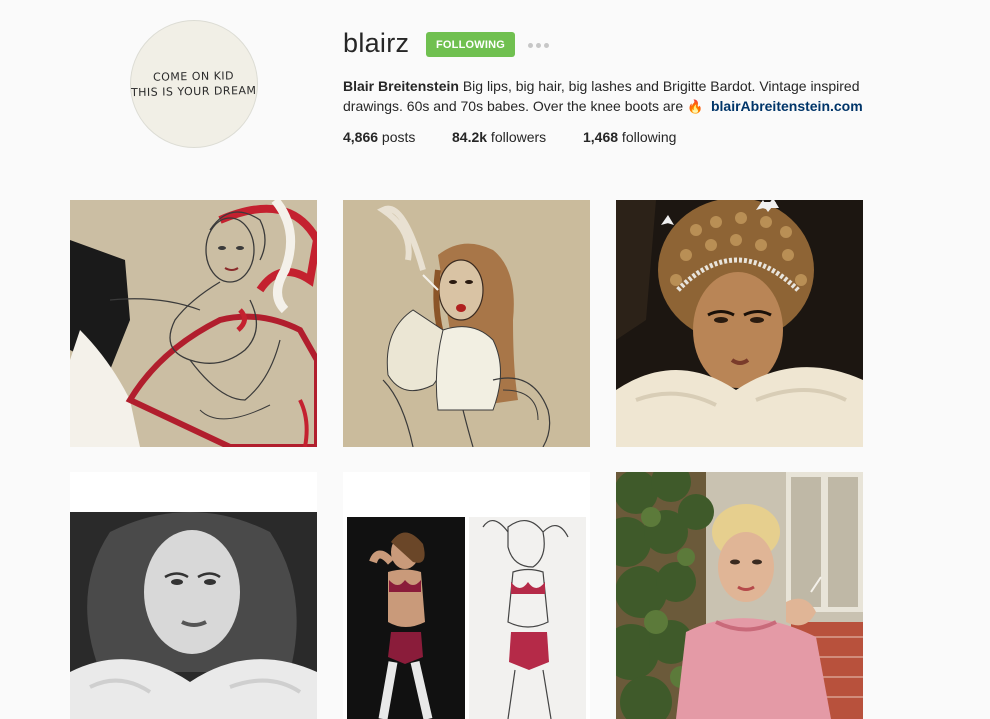 This screenshot has width=990, height=719. Describe the element at coordinates (647, 137) in the screenshot. I see `following-count-label: following` at that location.